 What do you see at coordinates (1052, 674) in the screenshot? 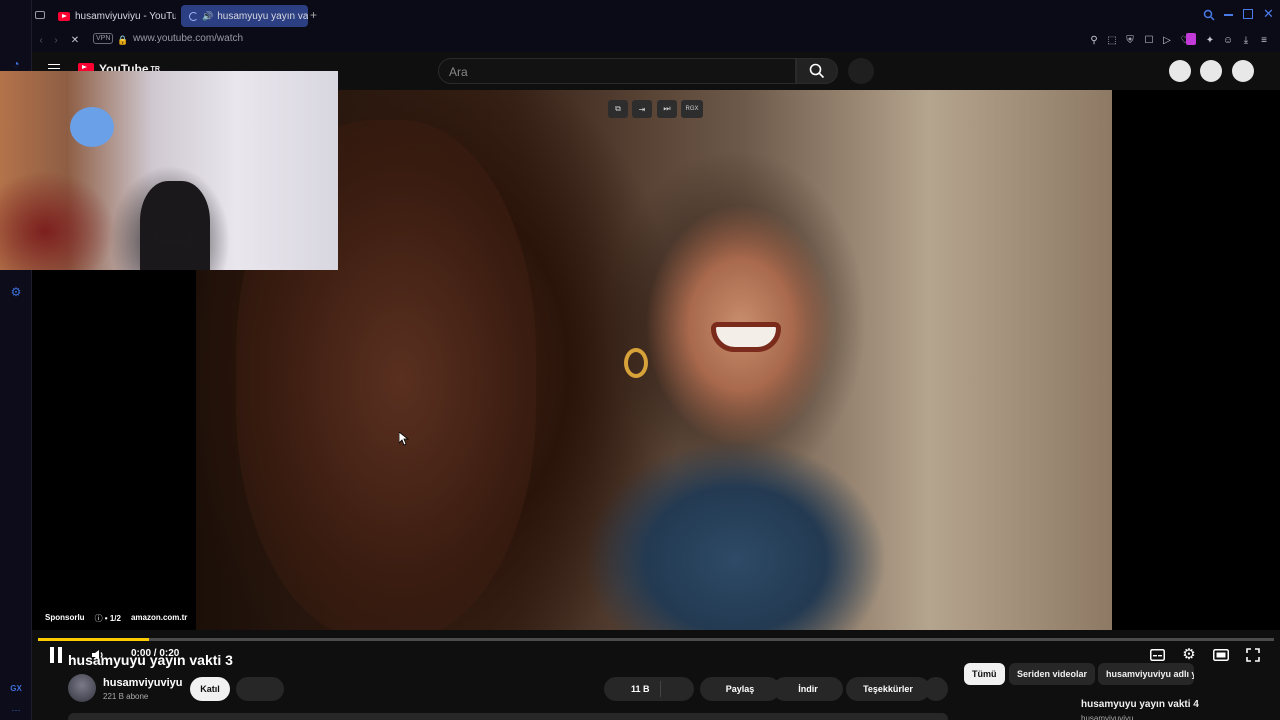
I see `chip-series: Seriden videolar` at bounding box center [1052, 674].